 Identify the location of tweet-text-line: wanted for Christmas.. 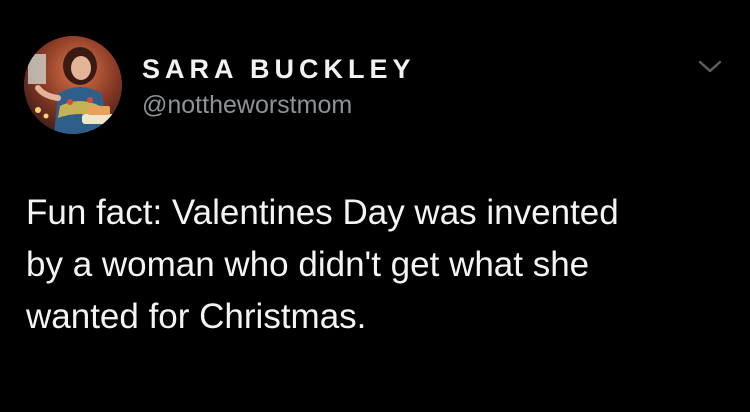
(196, 316).